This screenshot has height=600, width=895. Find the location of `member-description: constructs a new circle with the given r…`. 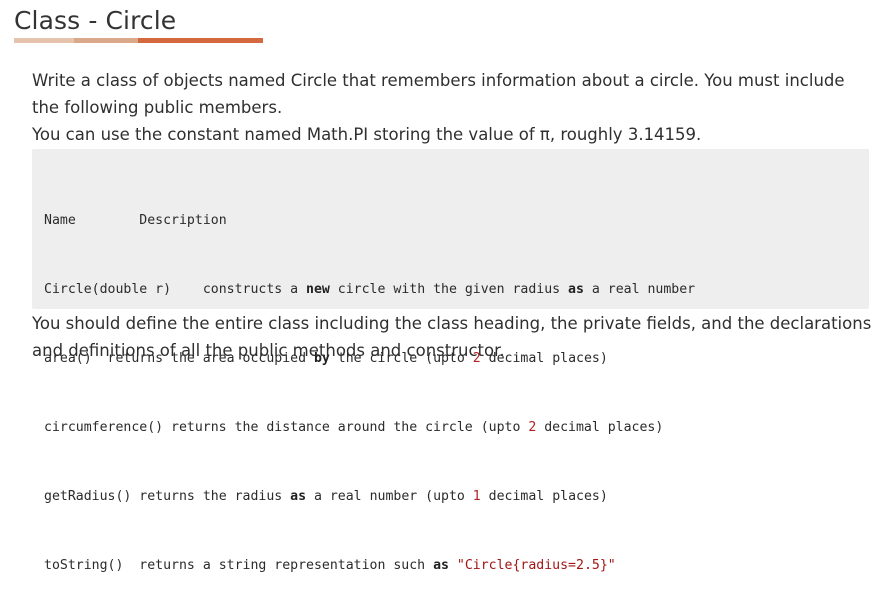

member-description: constructs a new circle with the given r… is located at coordinates (449, 289).